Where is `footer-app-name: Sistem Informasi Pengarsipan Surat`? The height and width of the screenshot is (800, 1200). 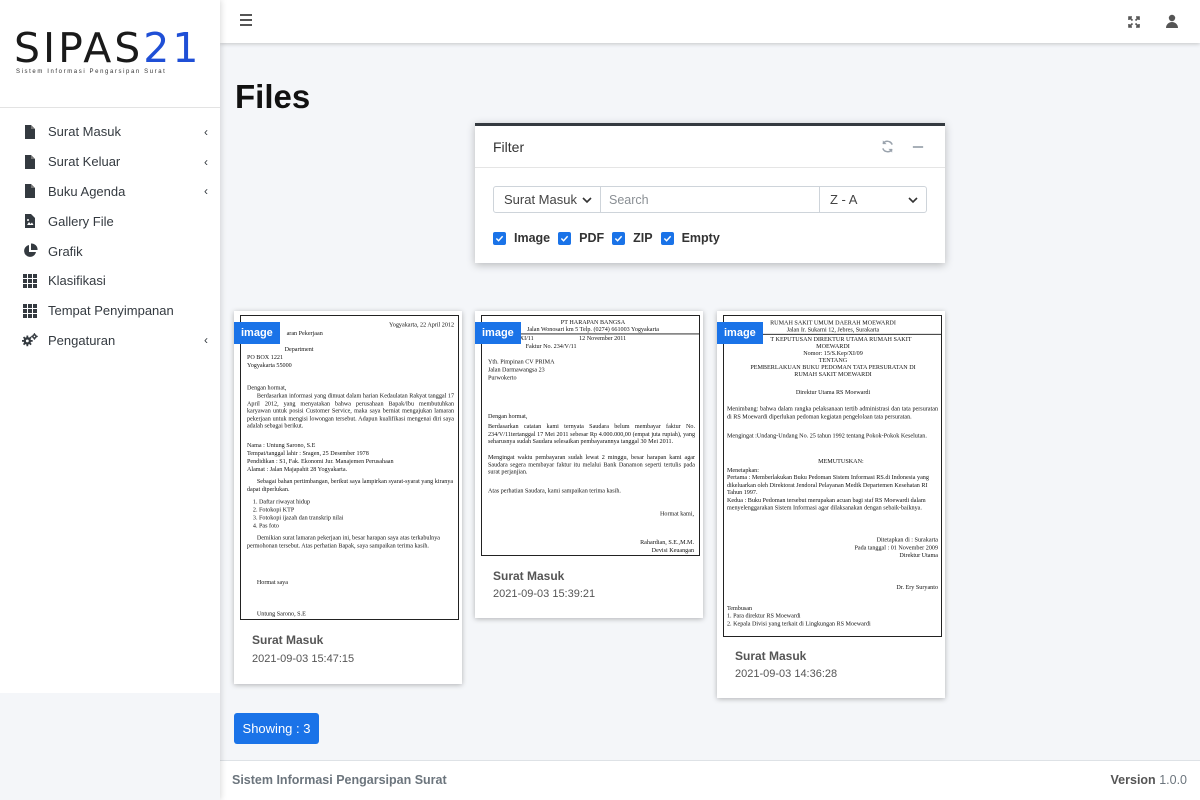 footer-app-name: Sistem Informasi Pengarsipan Surat is located at coordinates (339, 780).